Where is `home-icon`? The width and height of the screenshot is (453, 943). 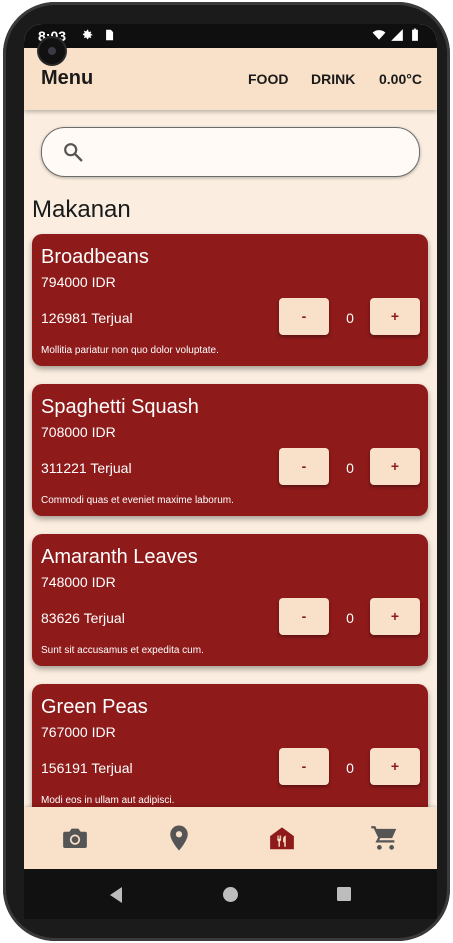 home-icon is located at coordinates (230, 894).